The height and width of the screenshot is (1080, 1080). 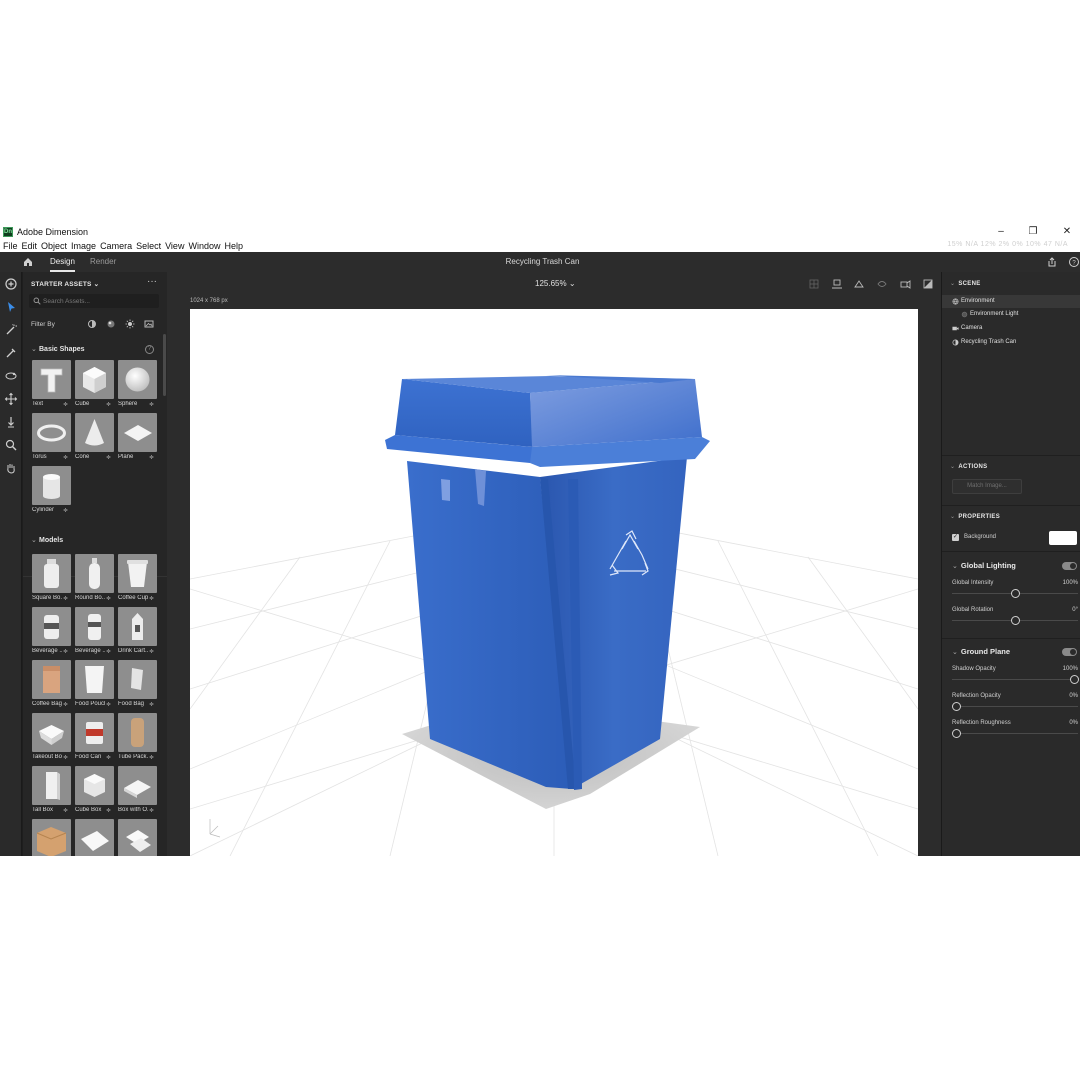 What do you see at coordinates (95, 632) in the screenshot?
I see `asset-beverage-can-2: Beverage ... ≑` at bounding box center [95, 632].